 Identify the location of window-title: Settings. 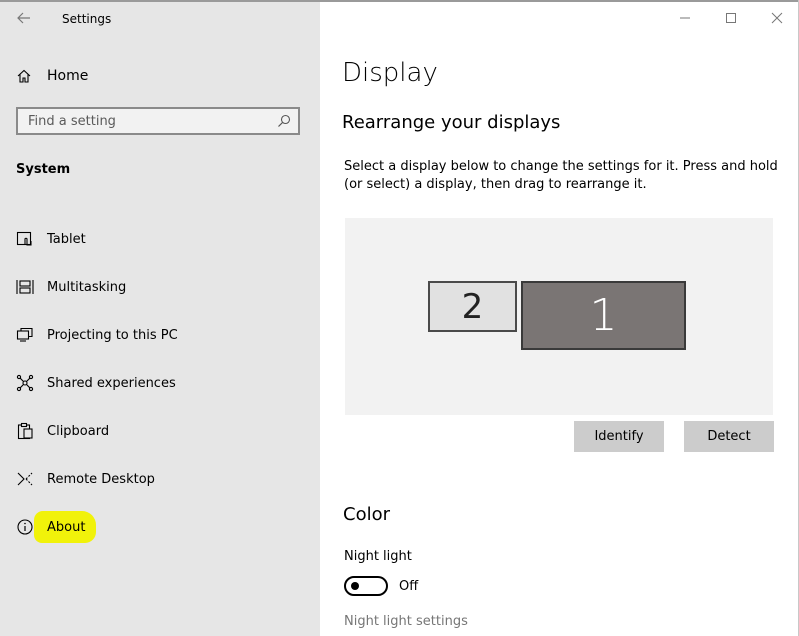
(87, 19).